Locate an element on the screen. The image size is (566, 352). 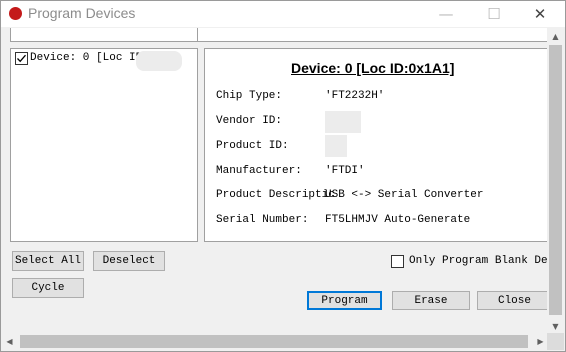
deselect-button: Deselect is located at coordinates (129, 261).